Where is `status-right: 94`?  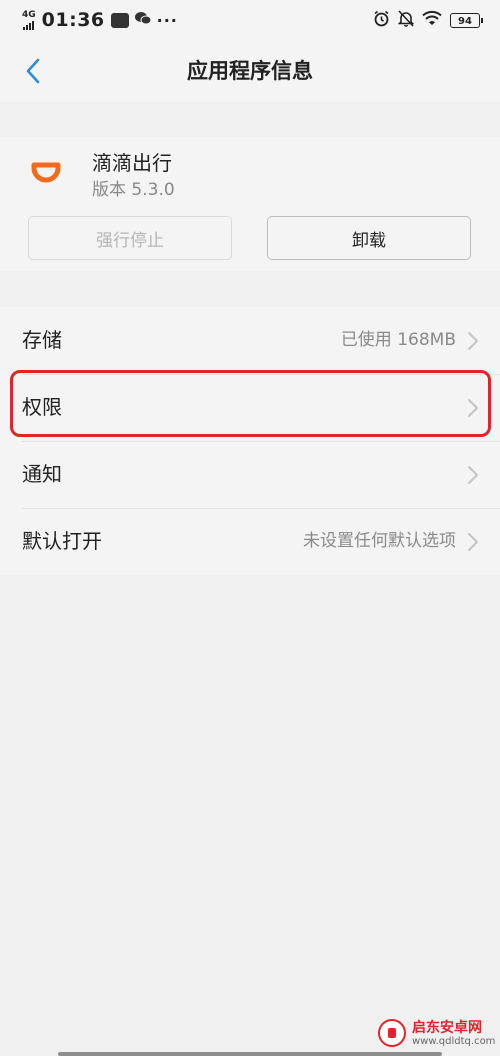 status-right: 94 is located at coordinates (428, 20).